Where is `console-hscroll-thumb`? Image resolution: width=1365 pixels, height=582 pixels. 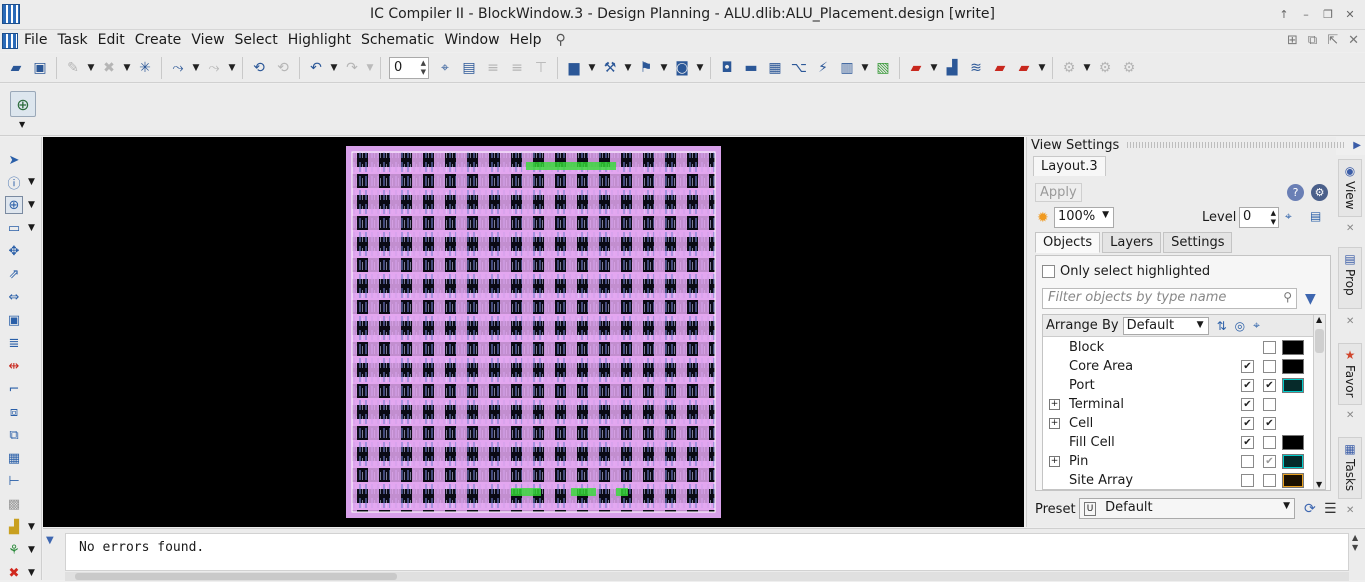 console-hscroll-thumb is located at coordinates (236, 576).